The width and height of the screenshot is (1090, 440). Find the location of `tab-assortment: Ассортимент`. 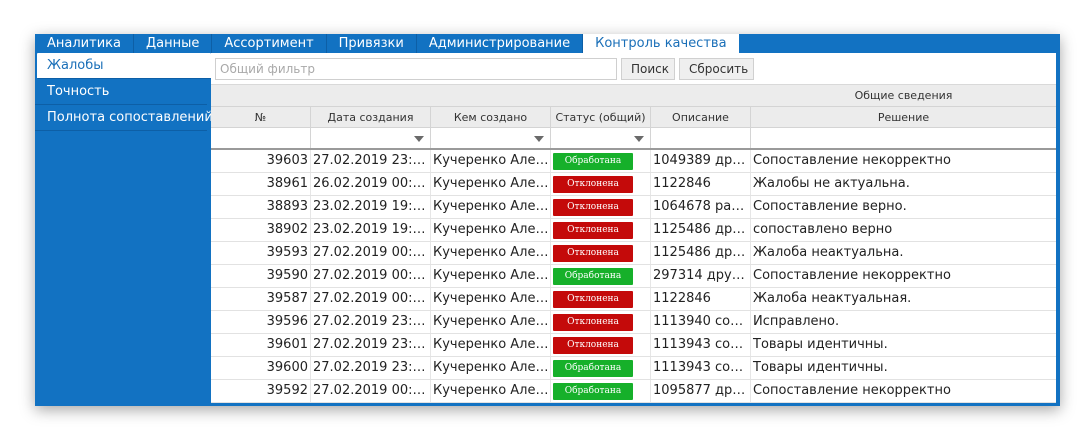

tab-assortment: Ассортимент is located at coordinates (269, 43).